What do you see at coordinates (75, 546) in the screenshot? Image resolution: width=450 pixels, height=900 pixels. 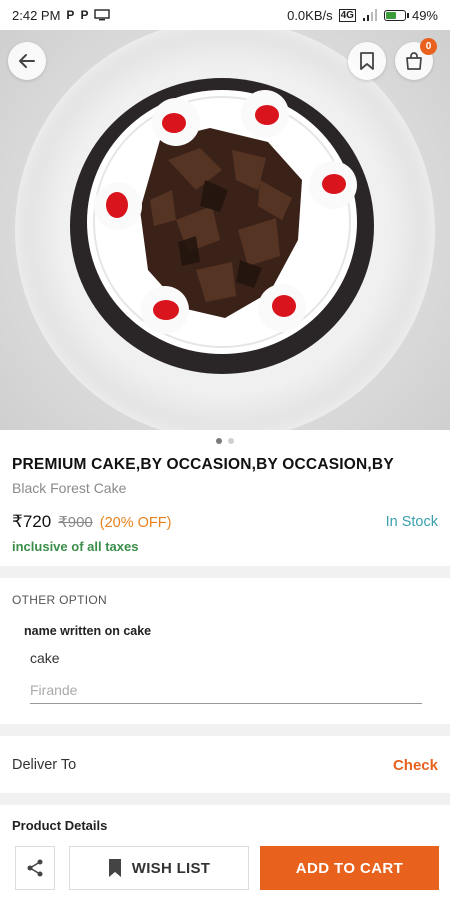 I see `tax-note: inclusive of all taxes` at bounding box center [75, 546].